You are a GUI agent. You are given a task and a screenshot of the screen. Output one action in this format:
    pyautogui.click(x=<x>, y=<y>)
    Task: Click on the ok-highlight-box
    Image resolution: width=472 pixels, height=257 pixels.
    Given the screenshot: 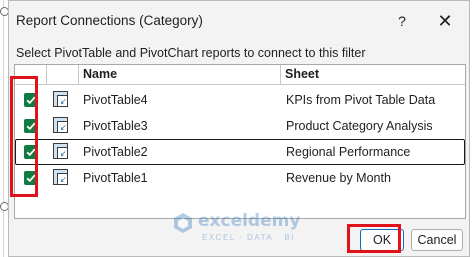 What is the action you would take?
    pyautogui.click(x=374, y=238)
    